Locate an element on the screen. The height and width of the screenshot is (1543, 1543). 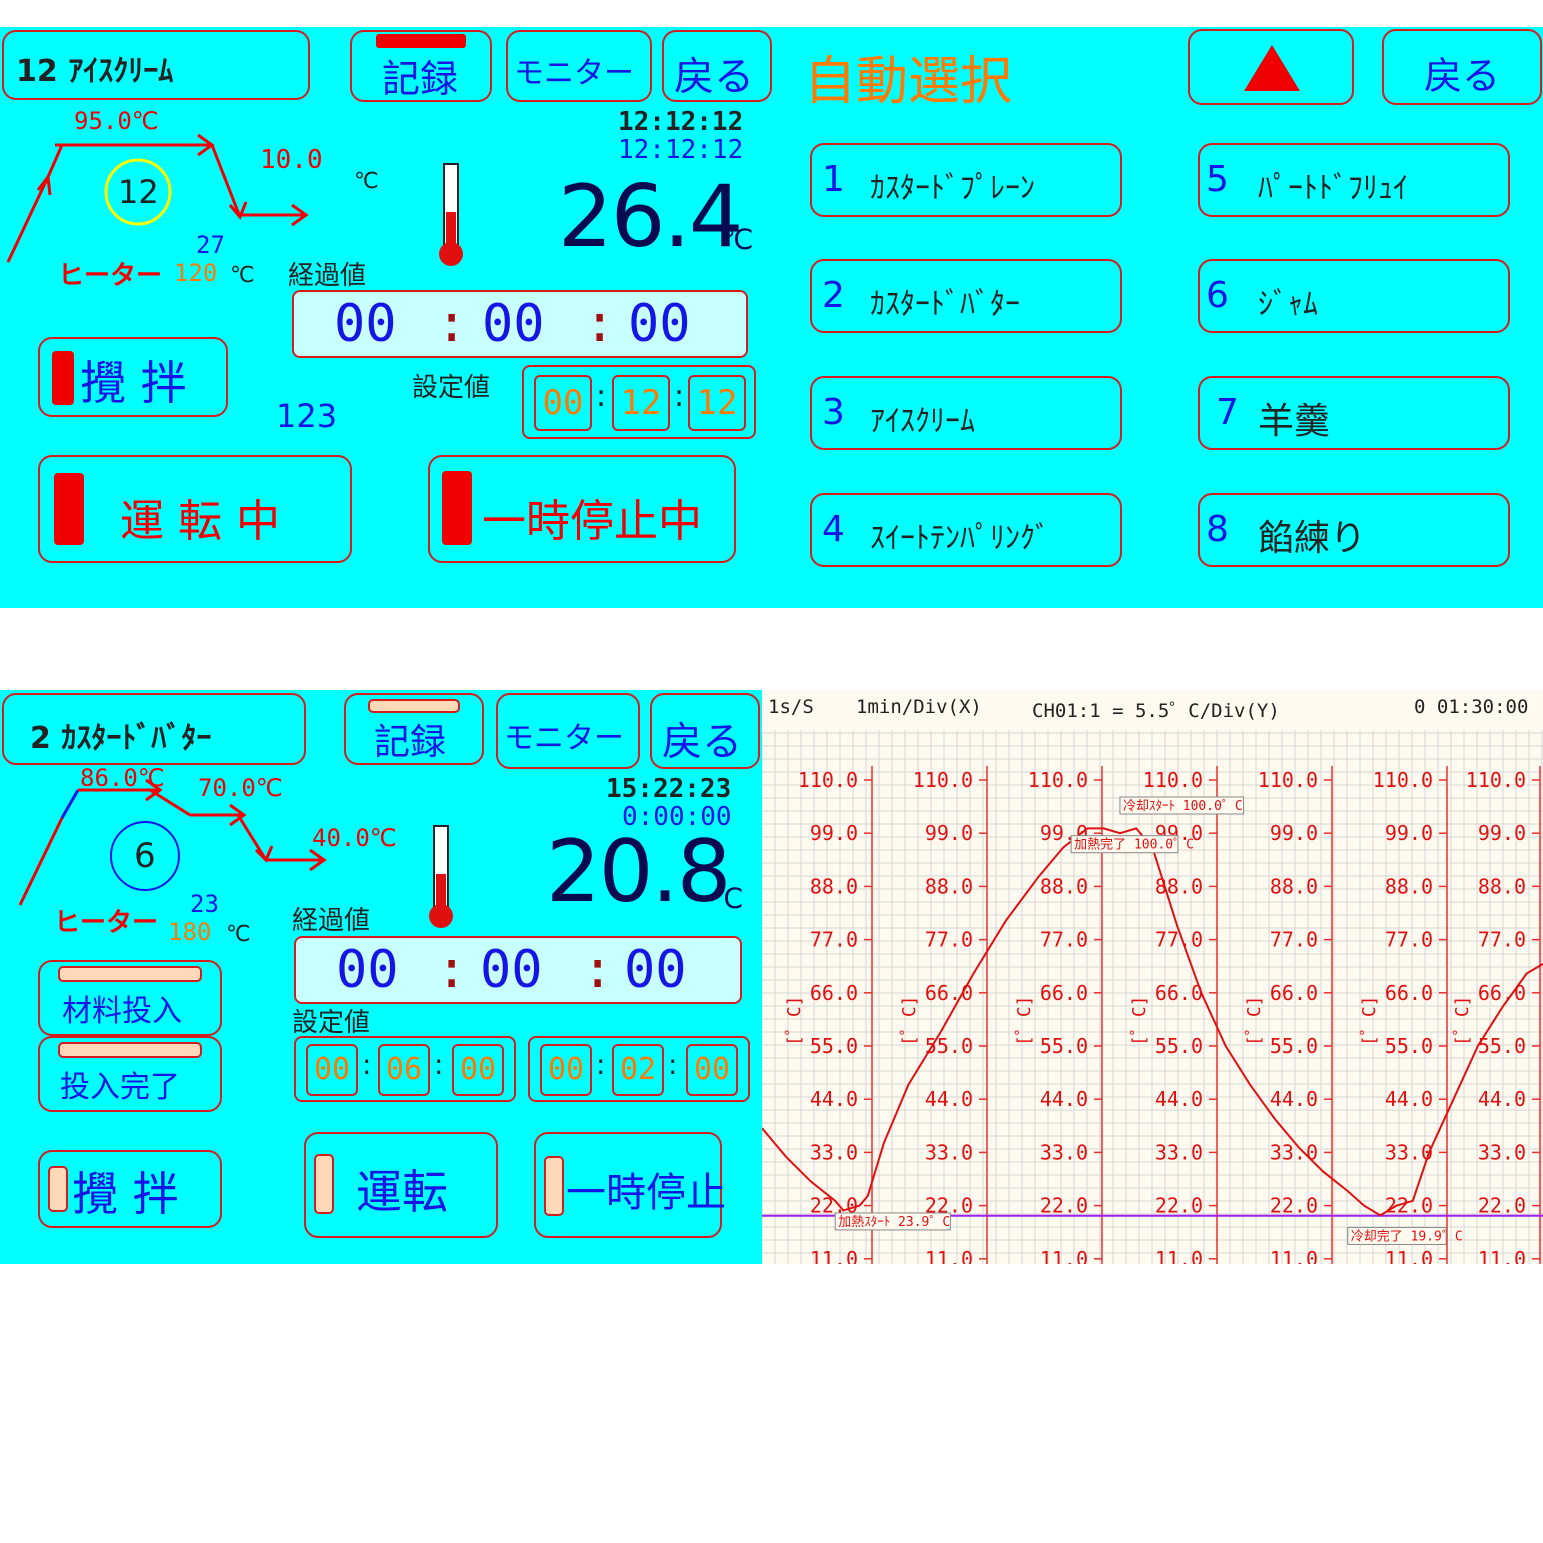
recipe-button-4: 4 ｽｲｰﾄﾃﾝﾊﾟﾘﾝｸﾞ is located at coordinates (966, 530).